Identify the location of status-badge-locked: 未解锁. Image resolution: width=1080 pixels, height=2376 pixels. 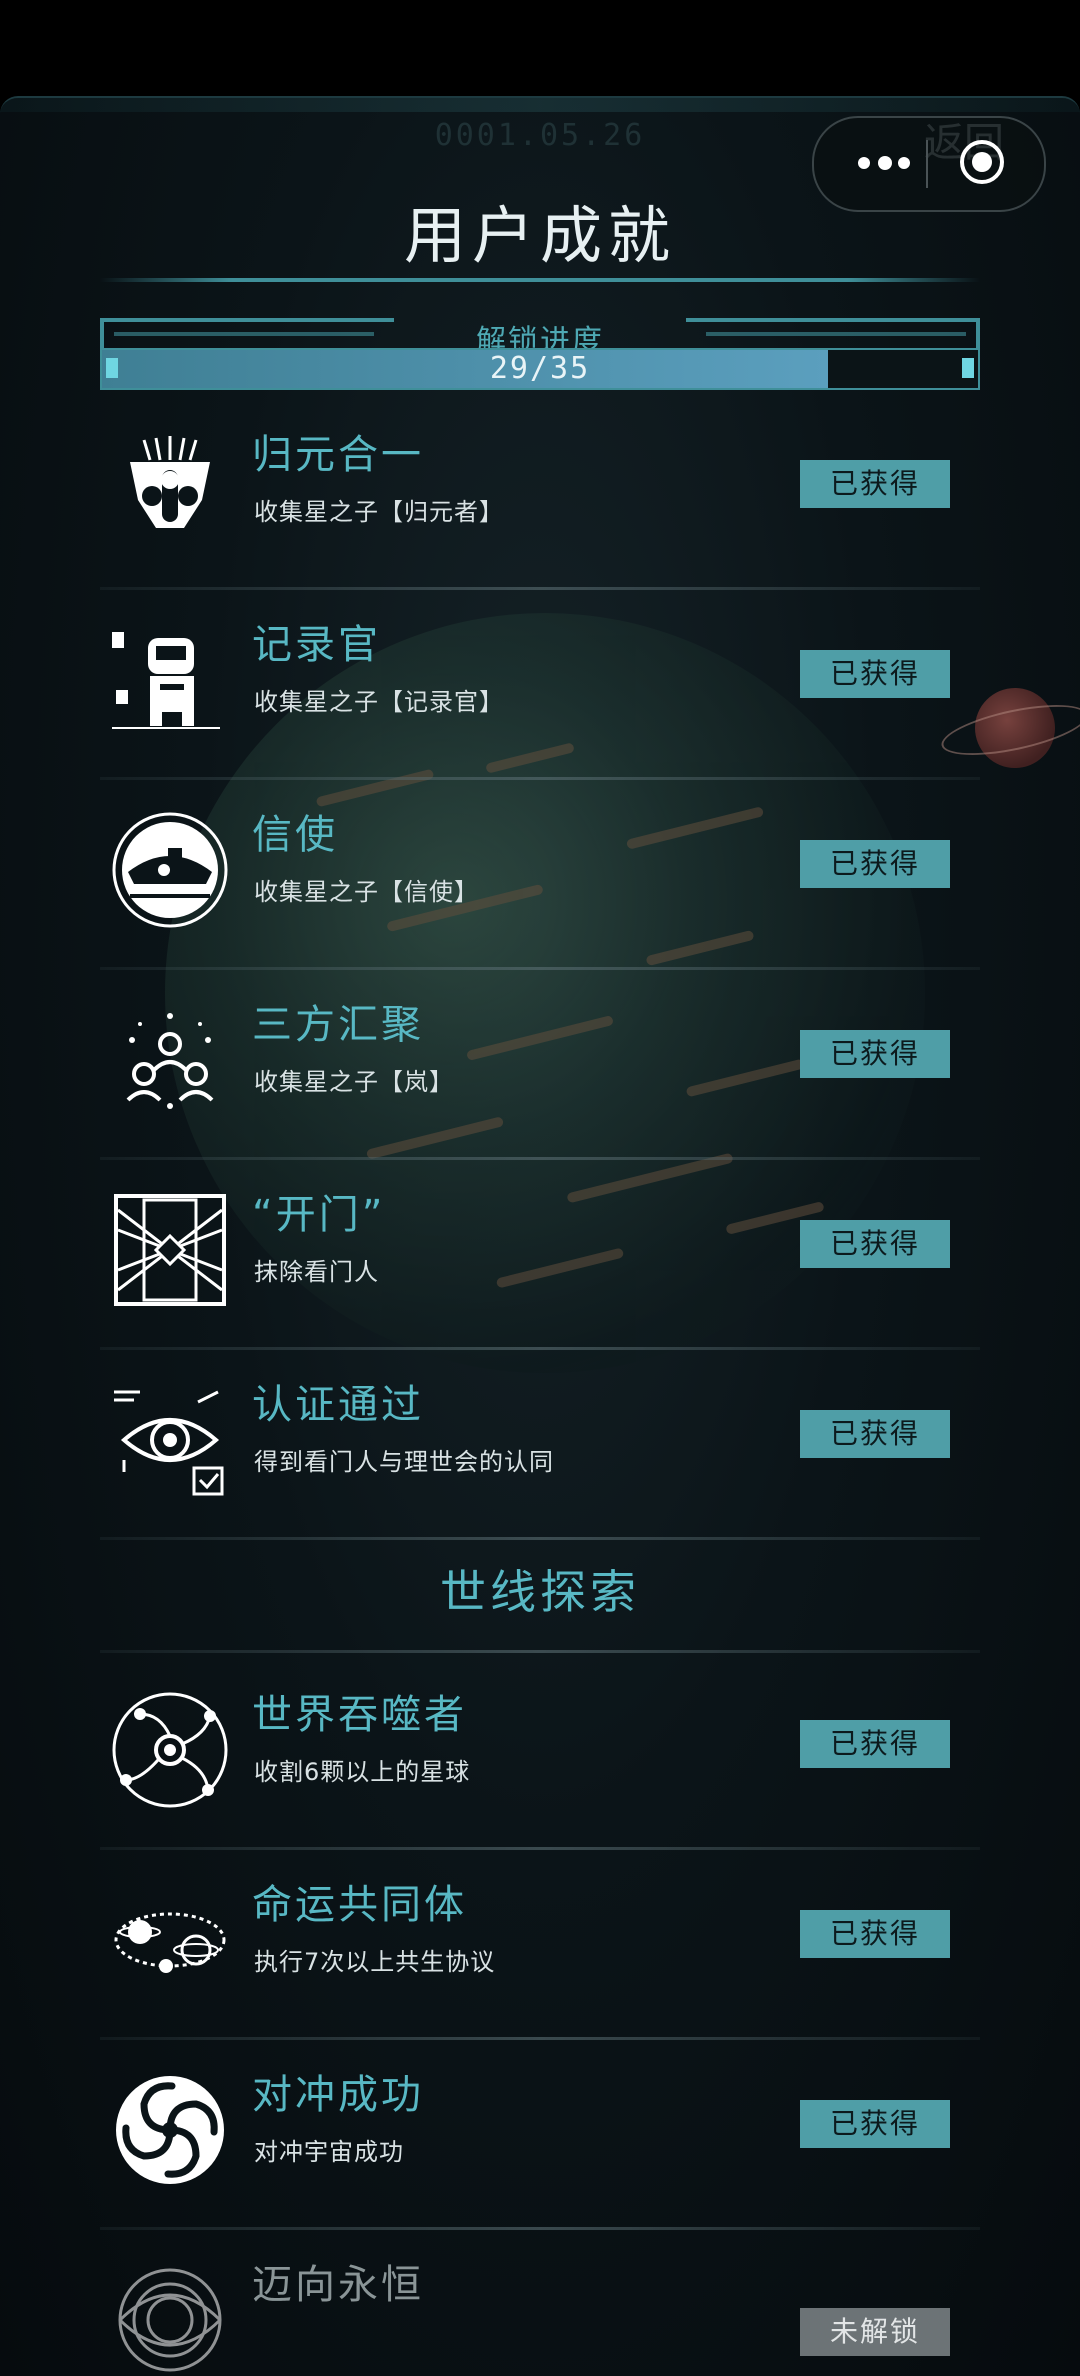
(875, 2332).